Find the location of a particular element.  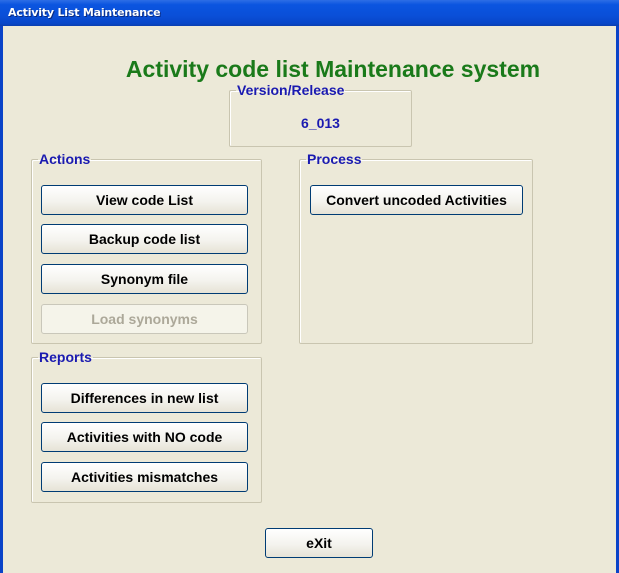

page-title: Activity code list Maintenance system is located at coordinates (333, 69).